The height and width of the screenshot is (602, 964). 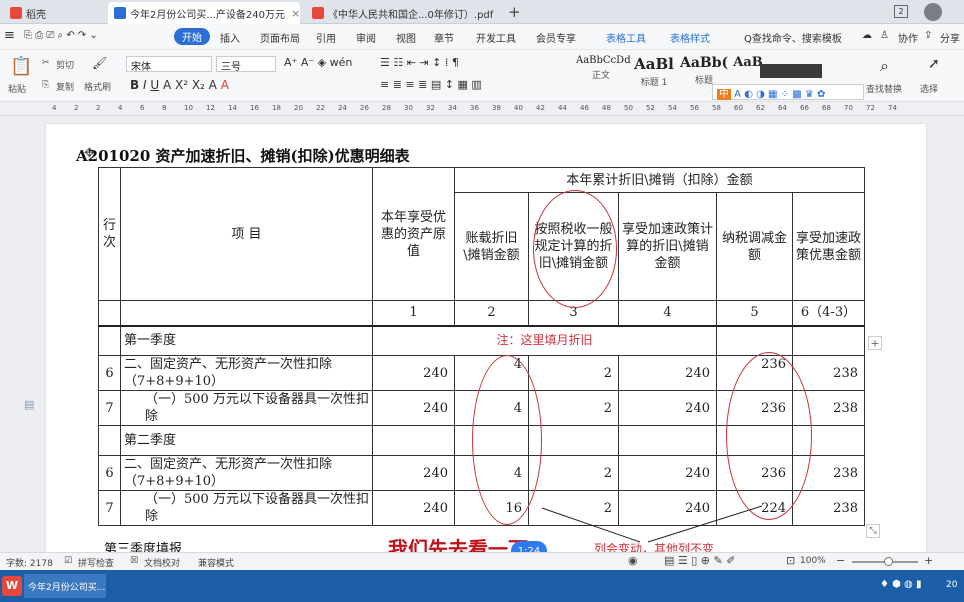 What do you see at coordinates (326, 37) in the screenshot?
I see `menu-reference: 引用` at bounding box center [326, 37].